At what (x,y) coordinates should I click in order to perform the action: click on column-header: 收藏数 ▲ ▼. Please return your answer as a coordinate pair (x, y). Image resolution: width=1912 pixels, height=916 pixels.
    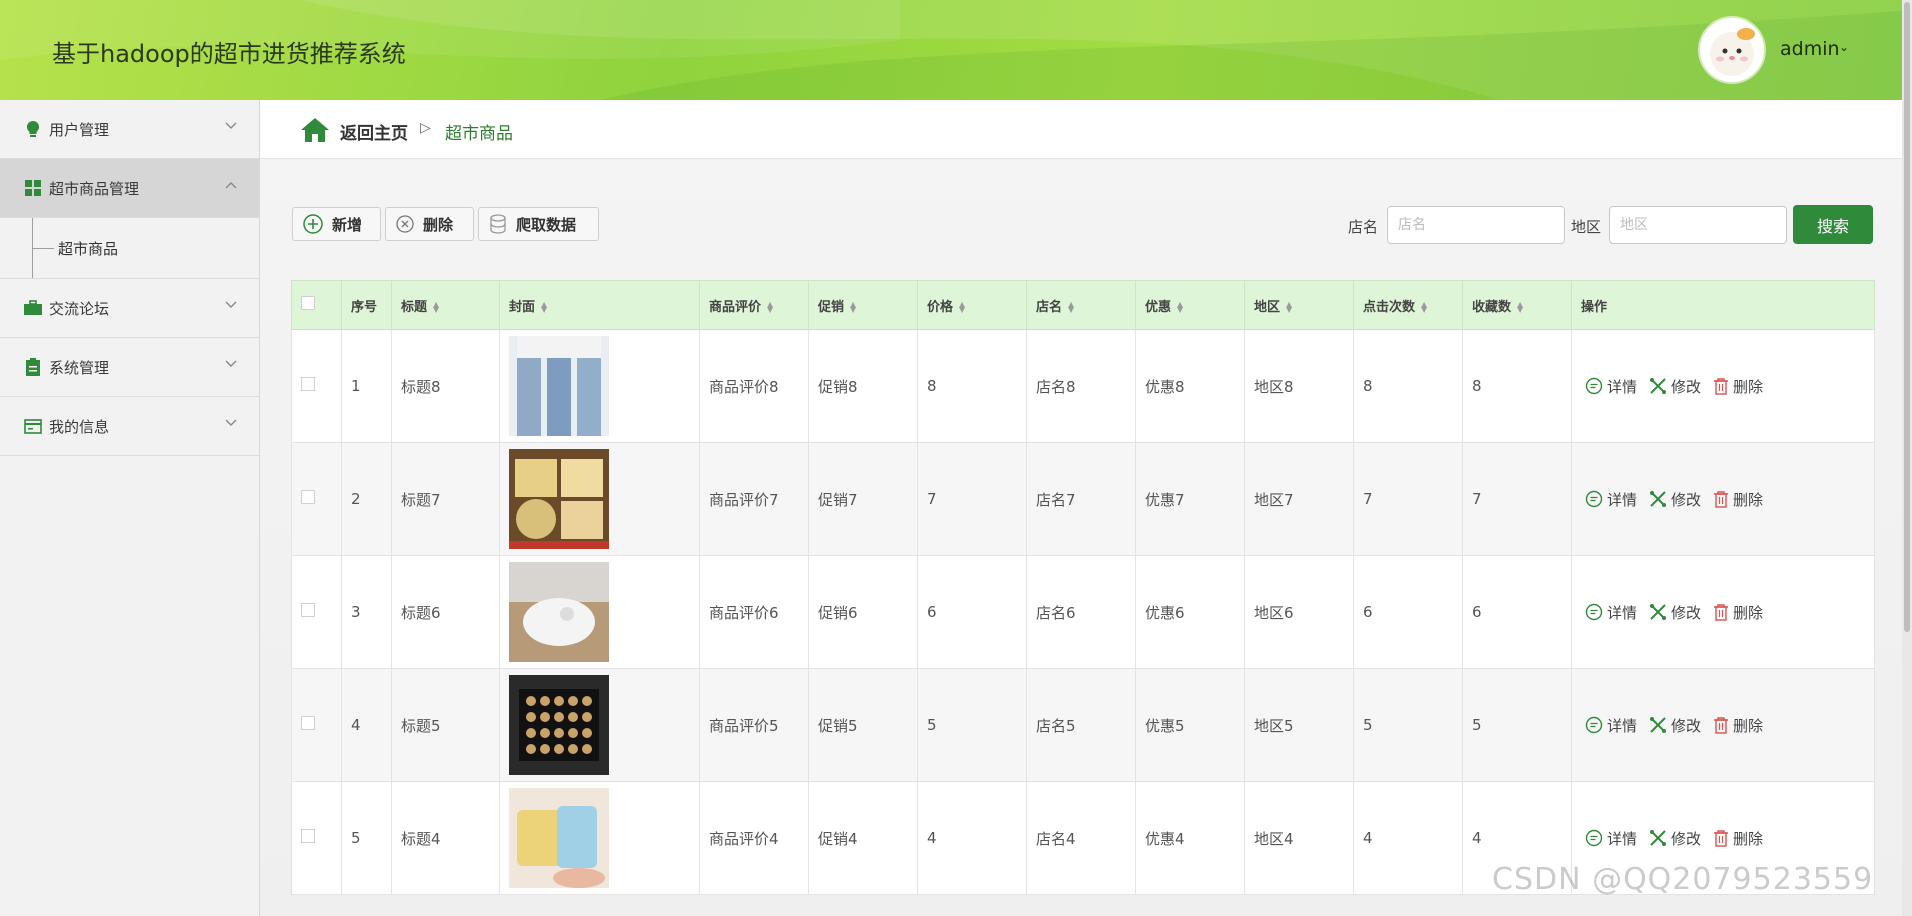
    Looking at the image, I should click on (1517, 305).